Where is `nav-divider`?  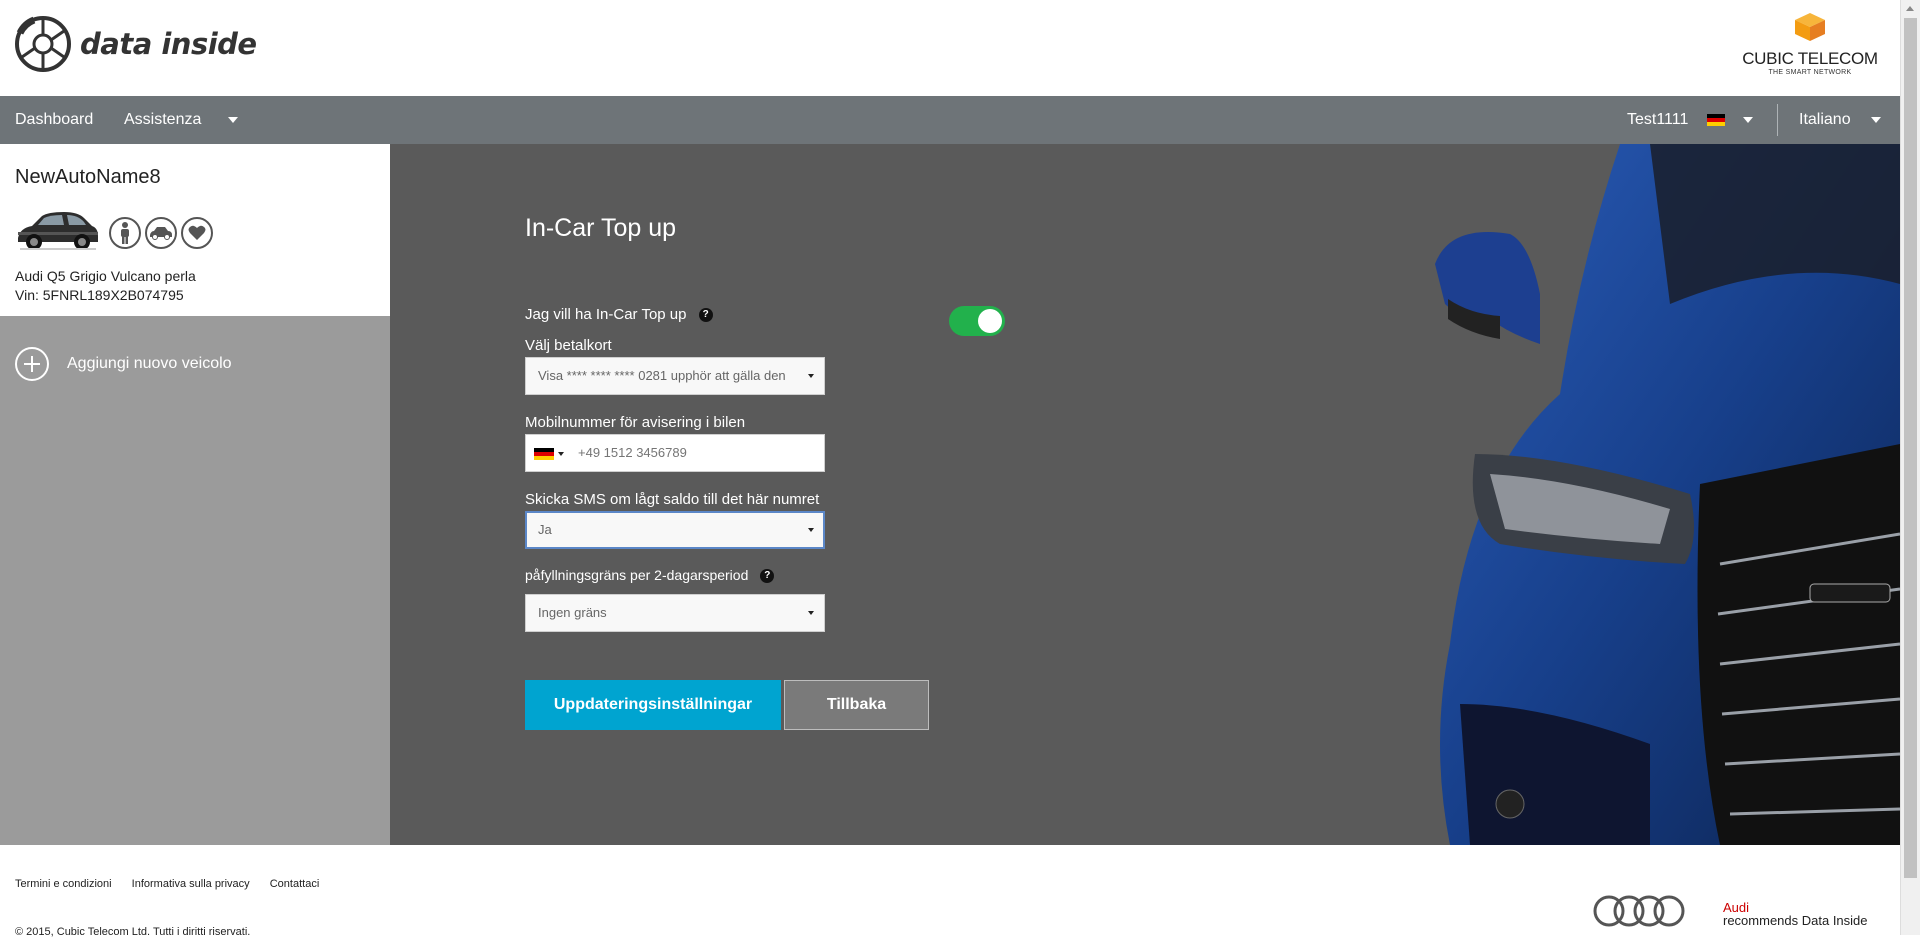 nav-divider is located at coordinates (1777, 120).